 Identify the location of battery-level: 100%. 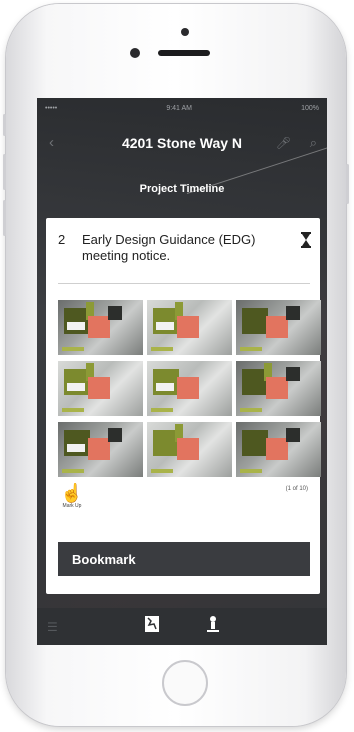
(310, 108).